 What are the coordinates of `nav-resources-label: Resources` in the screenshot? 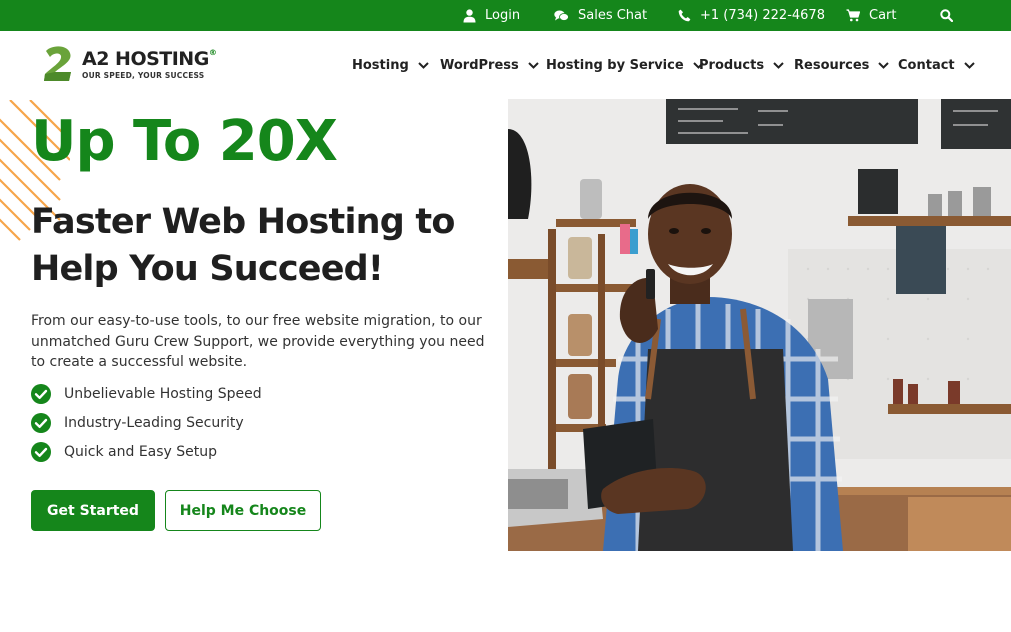 It's located at (832, 65).